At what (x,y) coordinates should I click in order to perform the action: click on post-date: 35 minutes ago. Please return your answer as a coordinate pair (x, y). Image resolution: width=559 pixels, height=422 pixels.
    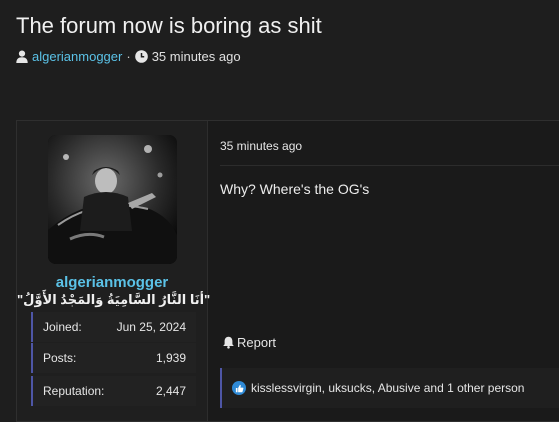
    Looking at the image, I should click on (261, 146).